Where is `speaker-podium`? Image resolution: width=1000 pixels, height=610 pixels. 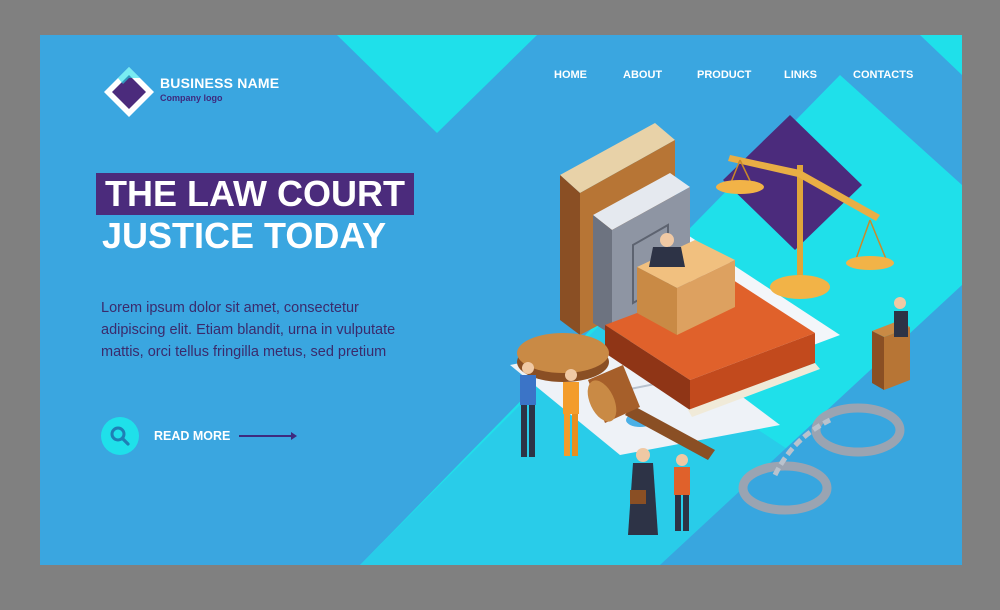 speaker-podium is located at coordinates (891, 343).